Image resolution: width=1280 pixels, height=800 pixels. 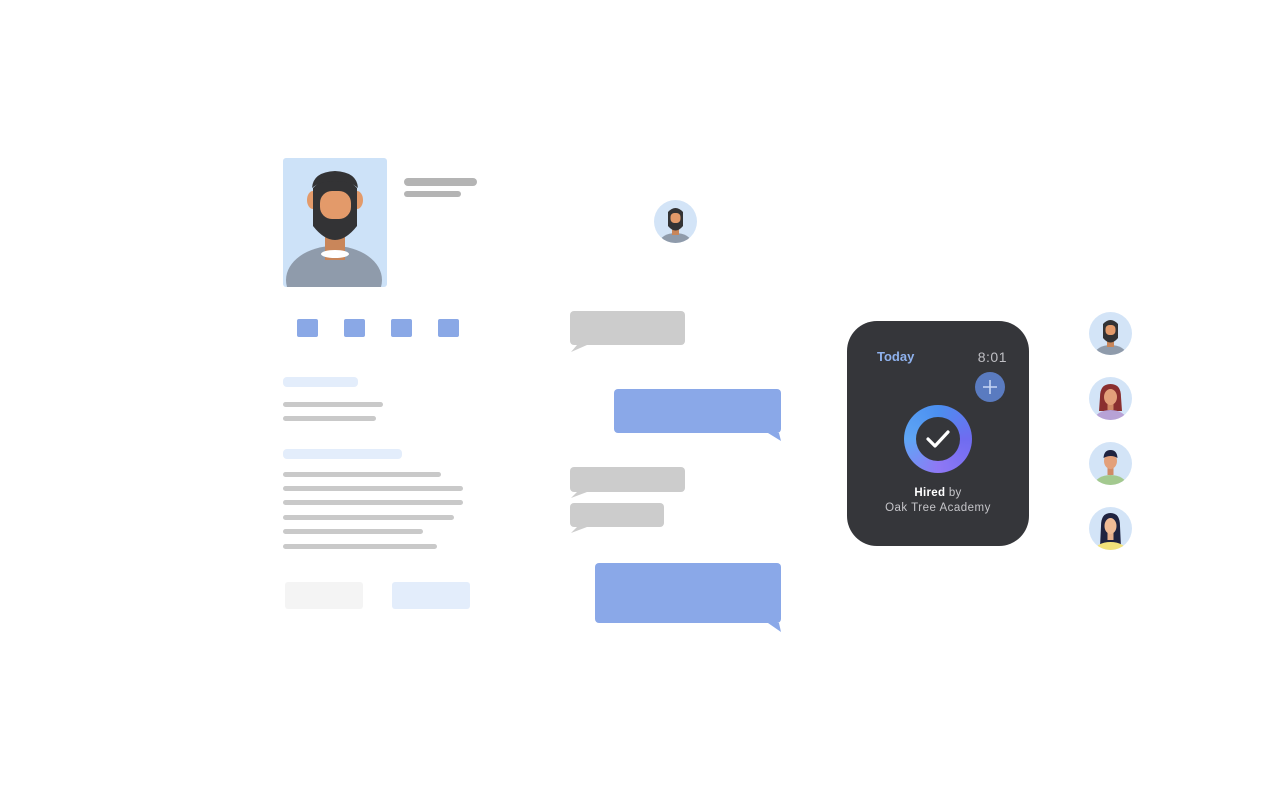 I want to click on woman-red-hair-avatar-icon, so click(x=1110, y=402).